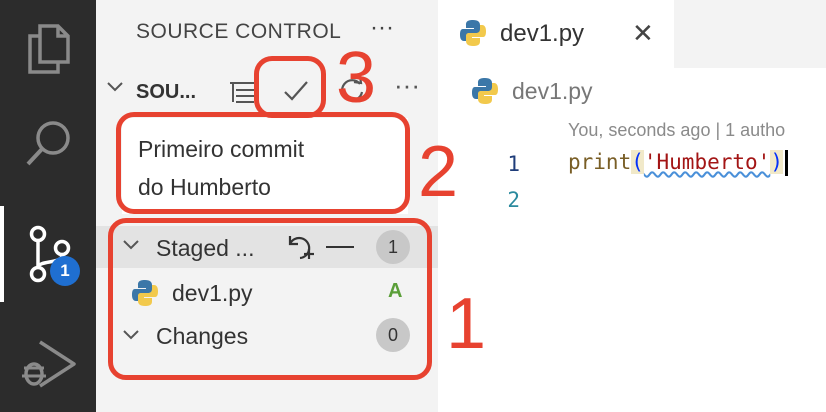 This screenshot has height=412, width=826. I want to click on code-function: print, so click(600, 162).